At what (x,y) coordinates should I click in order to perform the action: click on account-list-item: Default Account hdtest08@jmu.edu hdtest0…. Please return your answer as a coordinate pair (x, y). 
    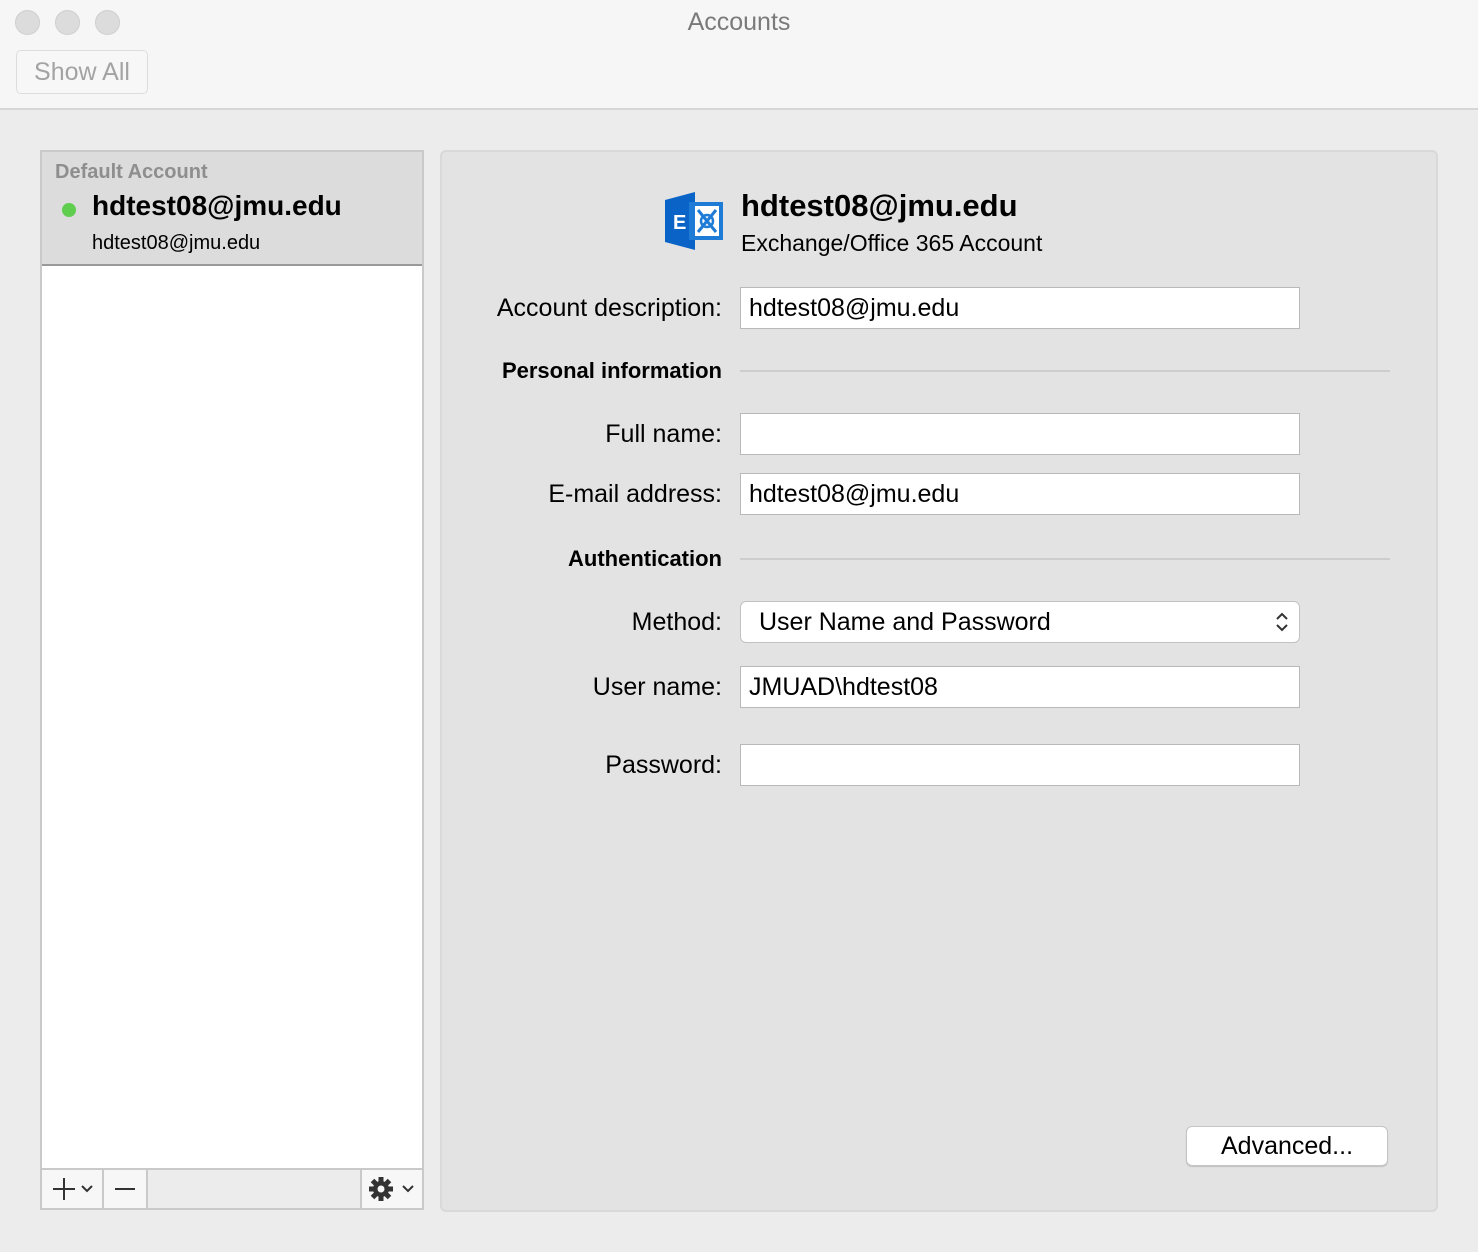
    Looking at the image, I should click on (232, 209).